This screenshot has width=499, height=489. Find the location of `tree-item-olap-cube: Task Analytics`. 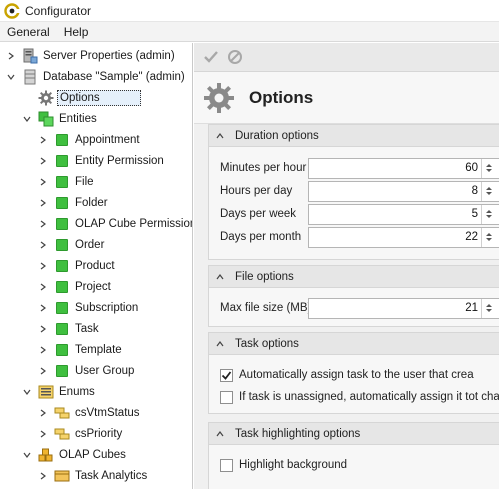

tree-item-olap-cube: Task Analytics is located at coordinates (92, 475).